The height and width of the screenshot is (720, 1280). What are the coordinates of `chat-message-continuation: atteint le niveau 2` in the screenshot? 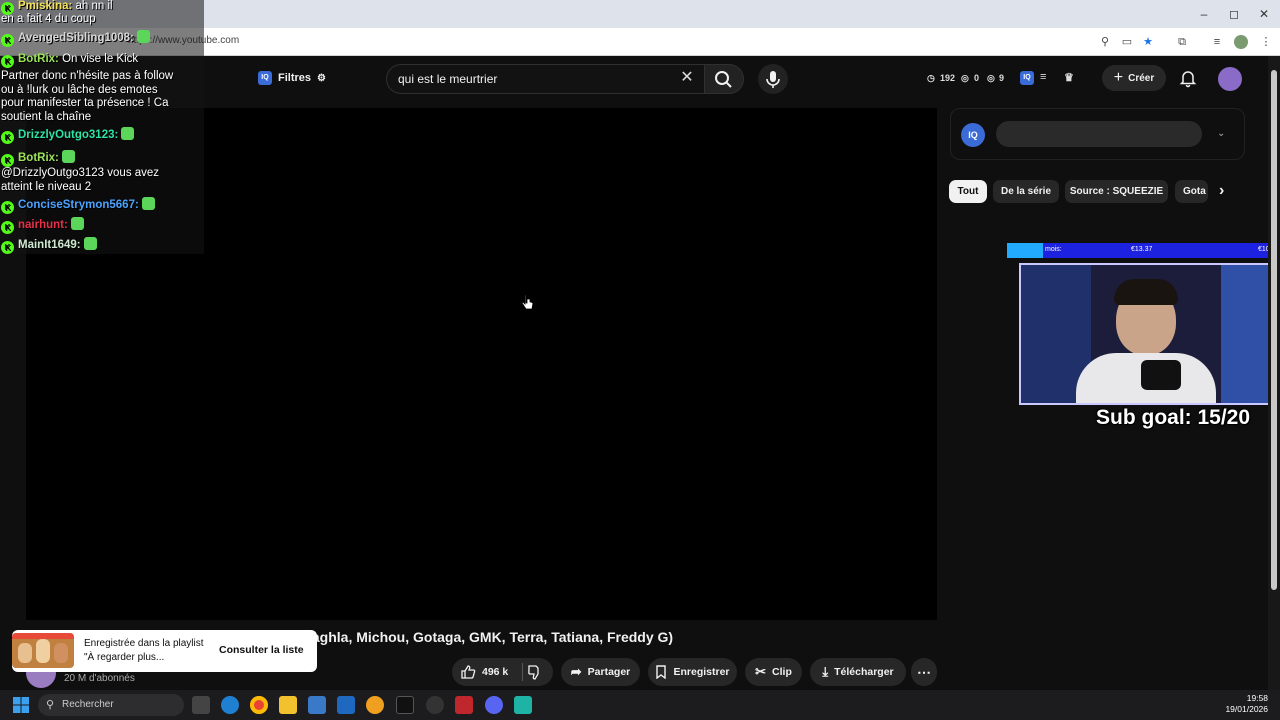 It's located at (46, 188).